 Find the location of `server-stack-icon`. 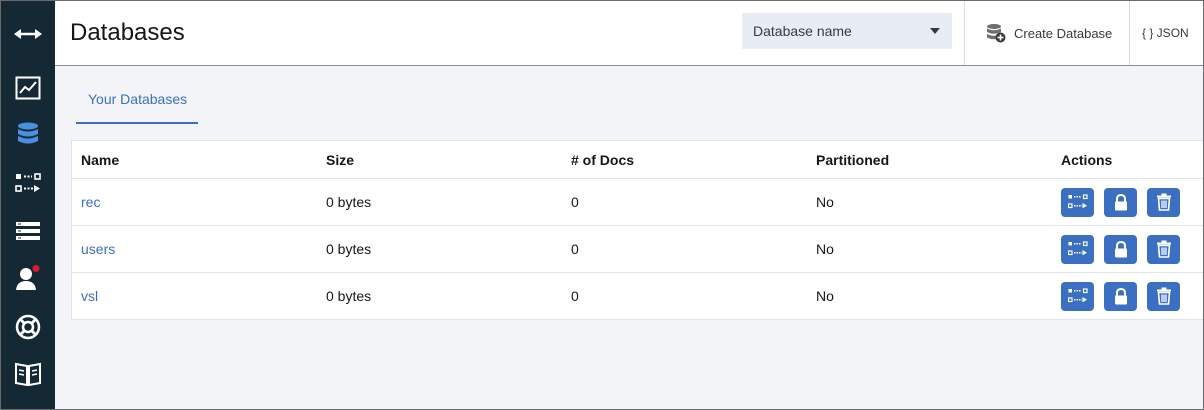

server-stack-icon is located at coordinates (28, 231).